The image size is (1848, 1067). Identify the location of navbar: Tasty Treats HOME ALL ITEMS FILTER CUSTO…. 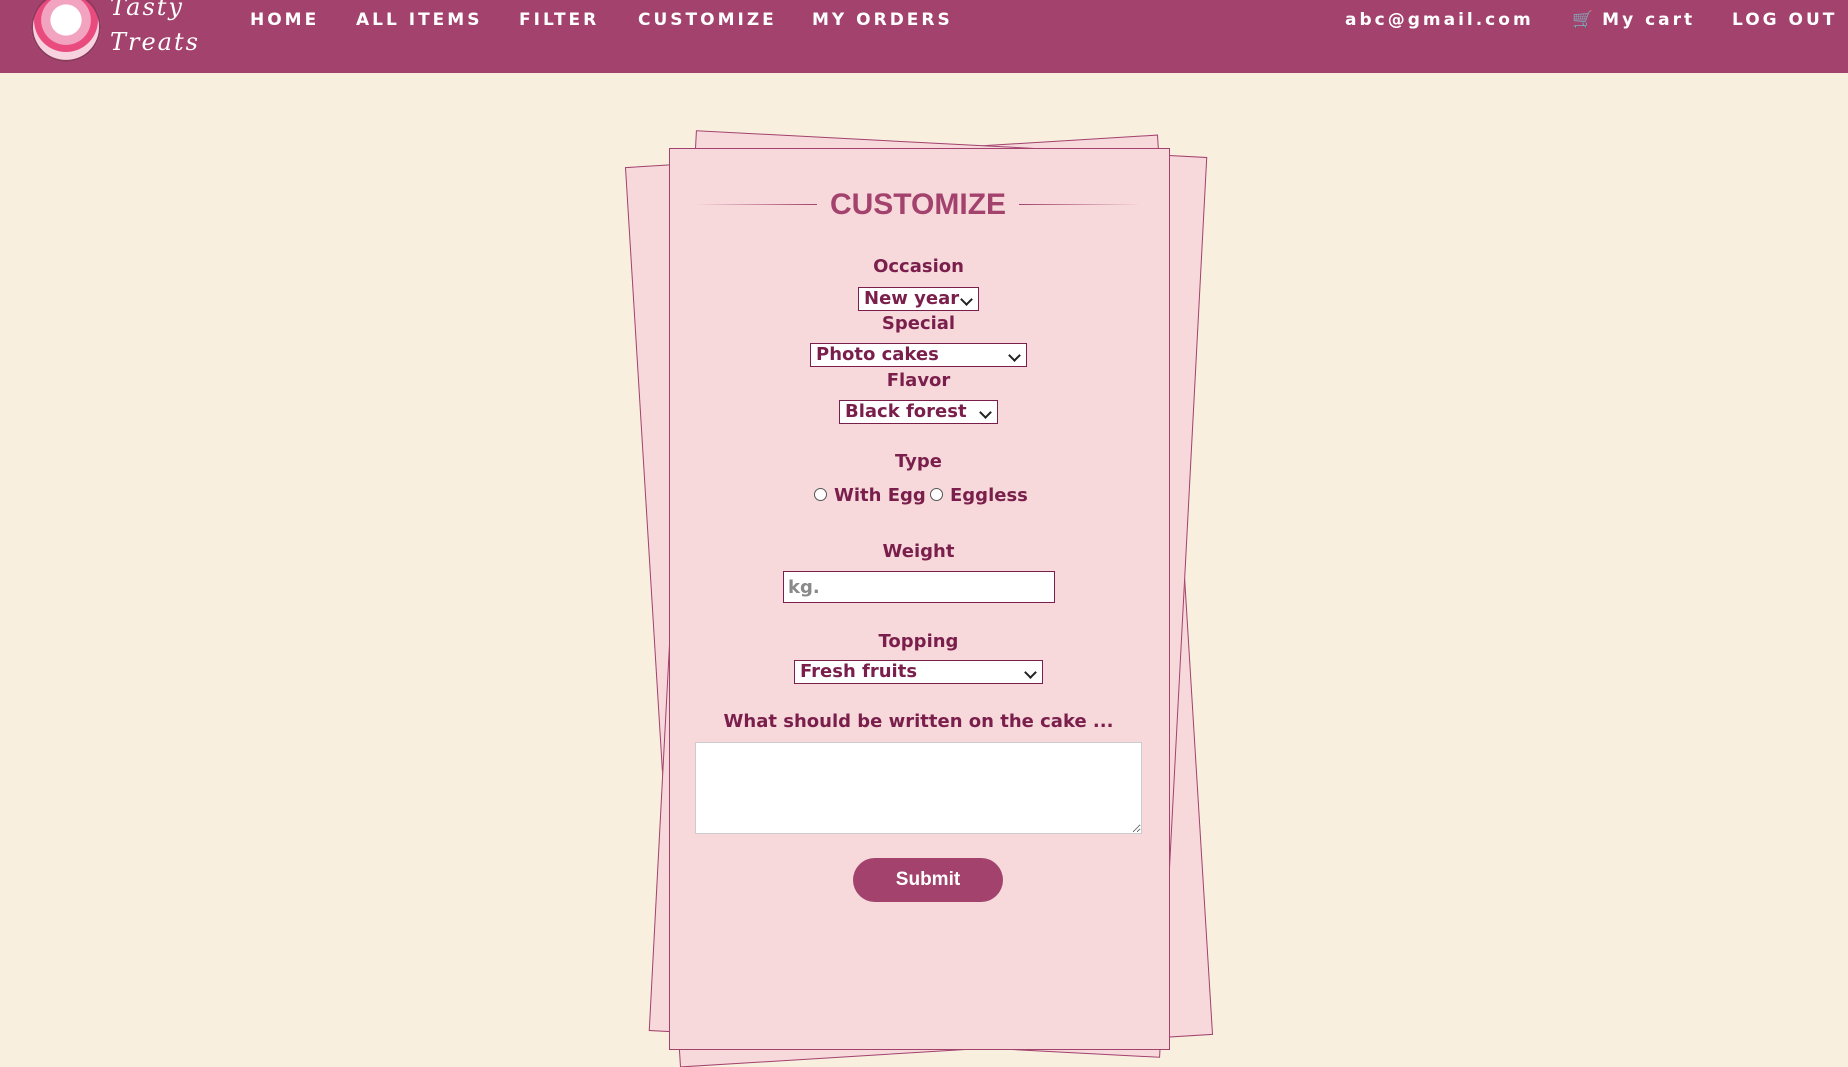
(924, 36).